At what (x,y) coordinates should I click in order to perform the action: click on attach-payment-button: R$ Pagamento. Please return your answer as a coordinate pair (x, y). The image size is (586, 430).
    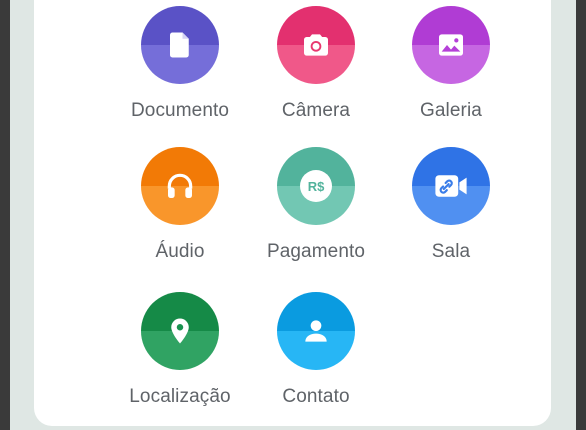
    Looking at the image, I should click on (316, 205).